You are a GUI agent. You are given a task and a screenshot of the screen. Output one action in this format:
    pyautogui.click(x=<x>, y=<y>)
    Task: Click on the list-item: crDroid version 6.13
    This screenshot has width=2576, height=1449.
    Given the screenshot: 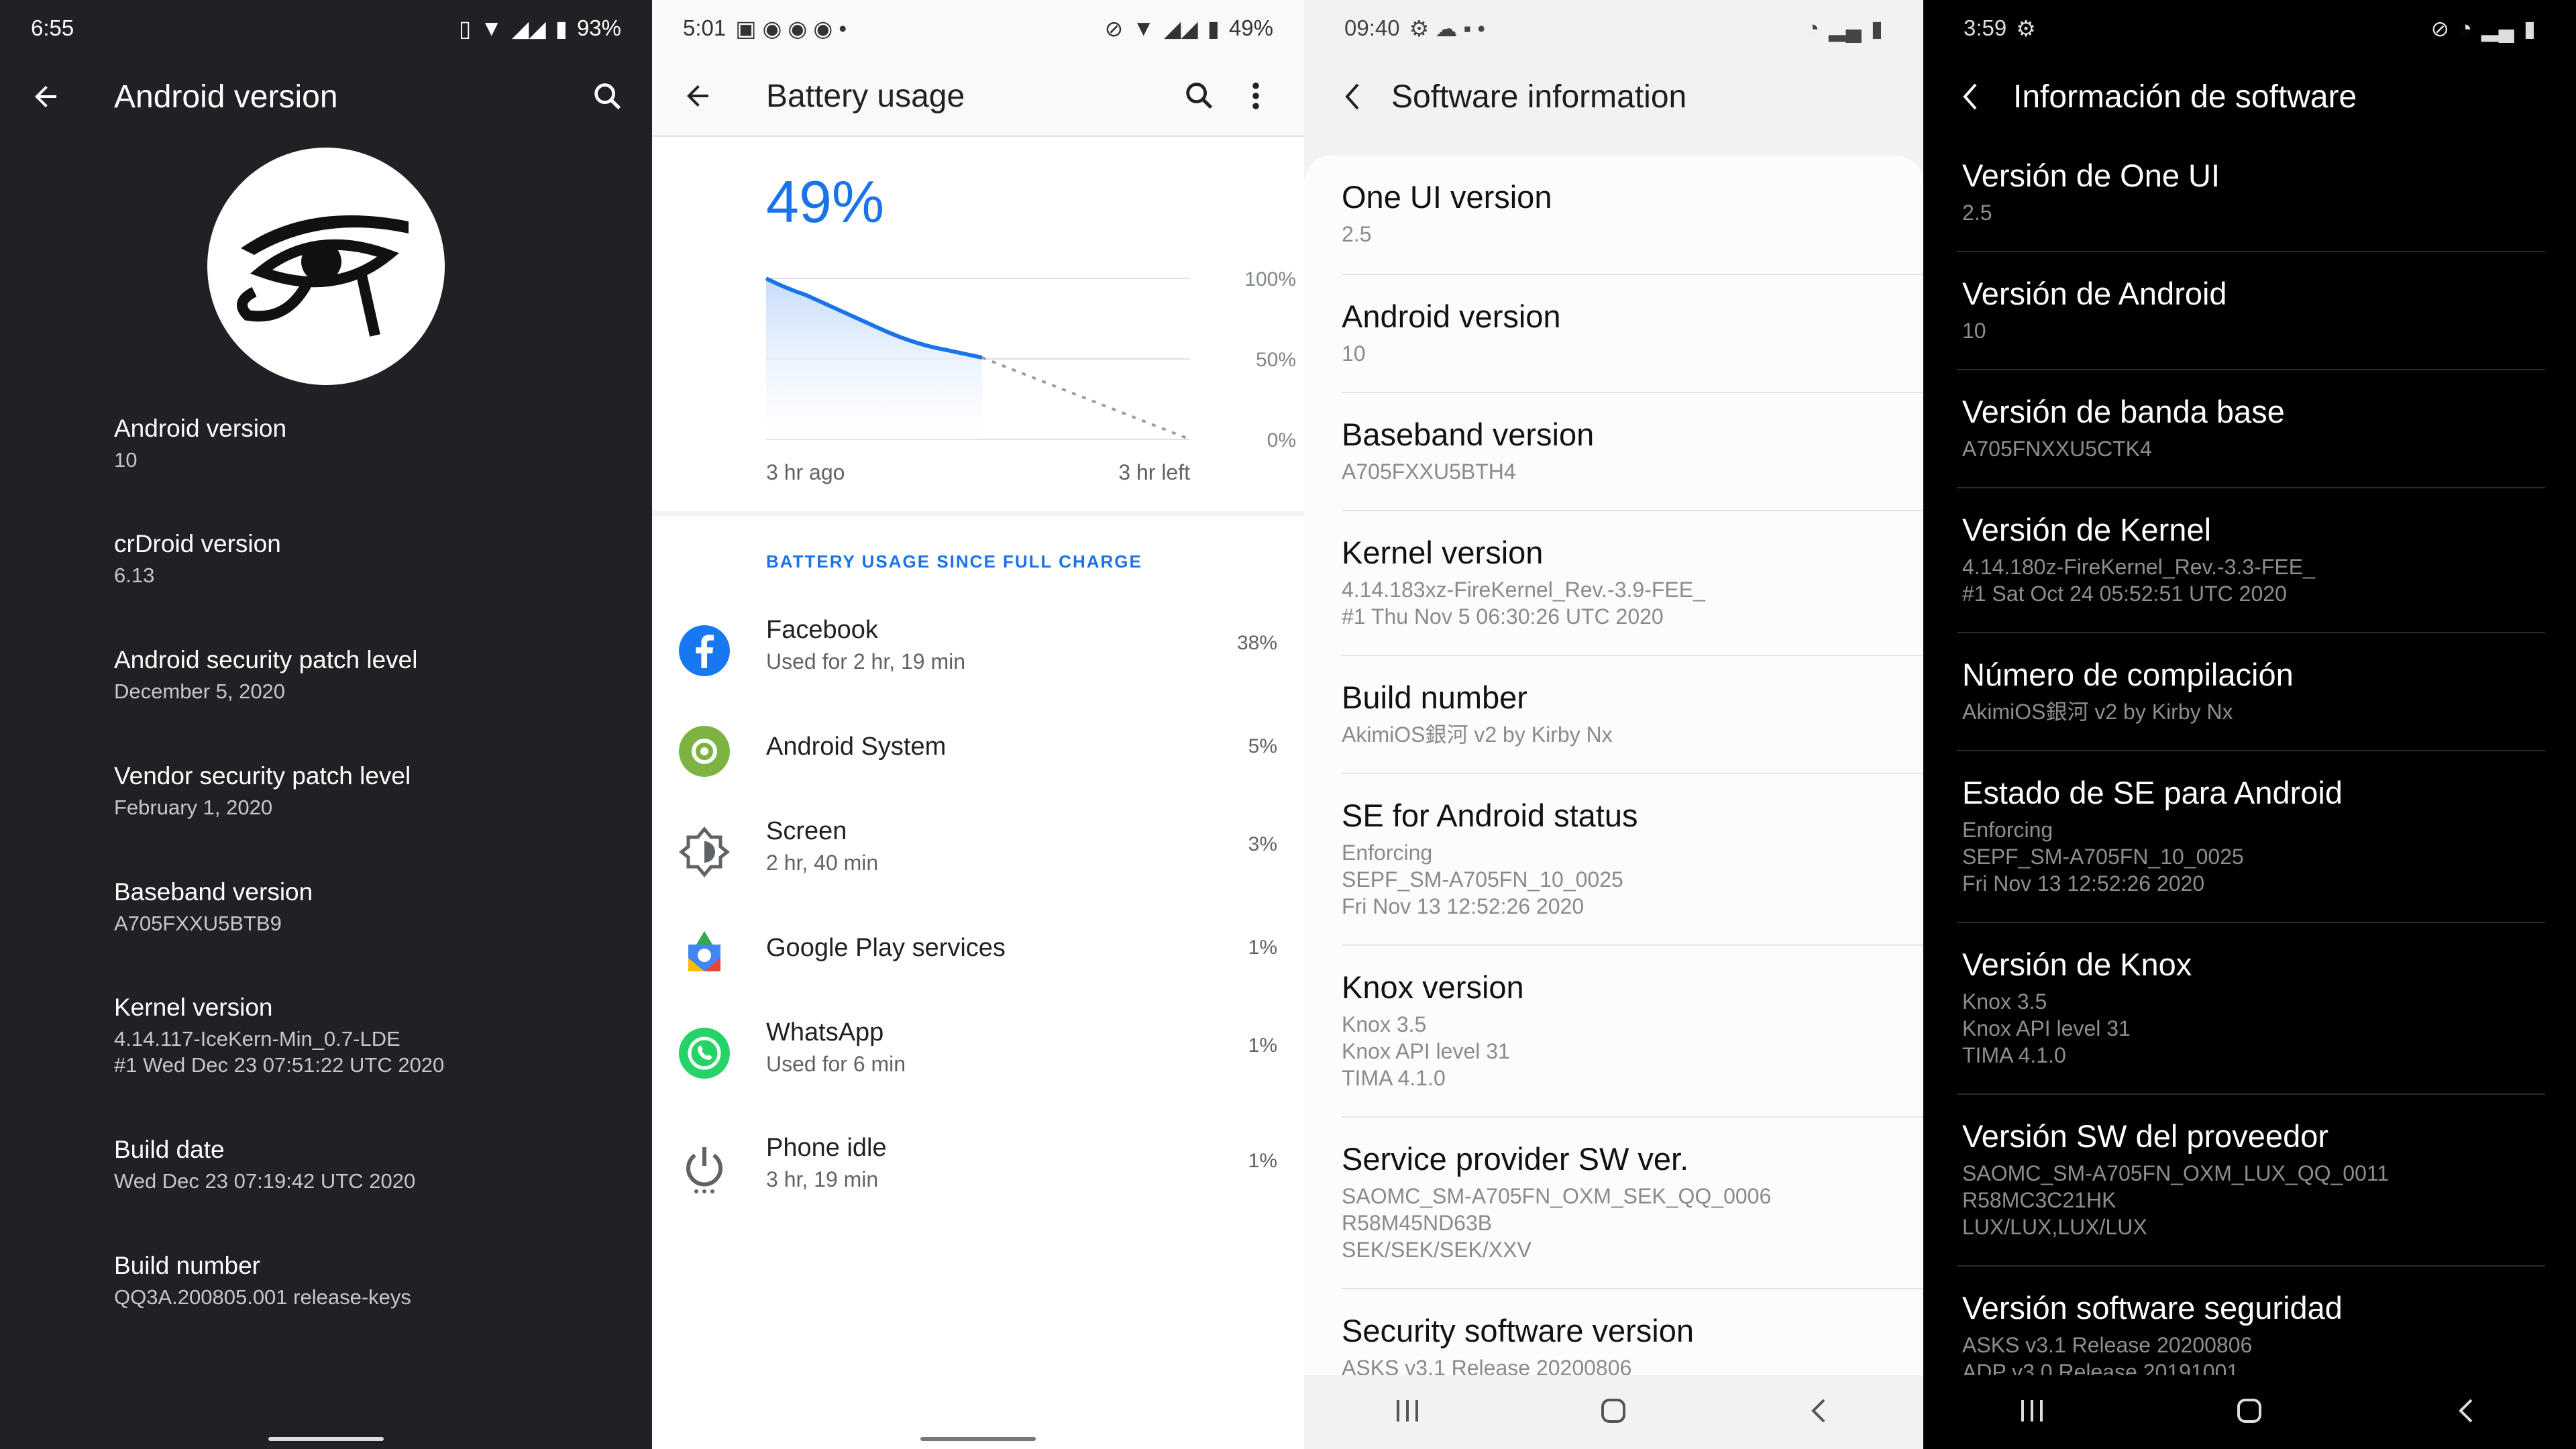 What is the action you would take?
    pyautogui.click(x=375, y=559)
    